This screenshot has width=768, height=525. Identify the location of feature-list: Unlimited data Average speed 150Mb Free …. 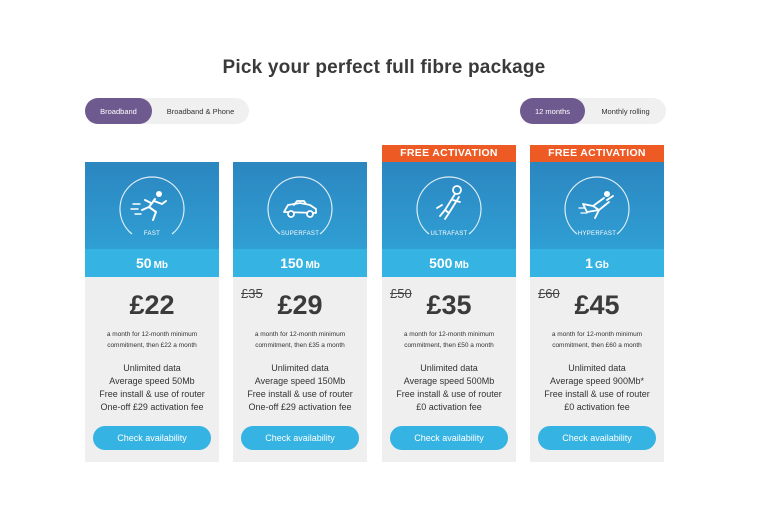
(300, 388).